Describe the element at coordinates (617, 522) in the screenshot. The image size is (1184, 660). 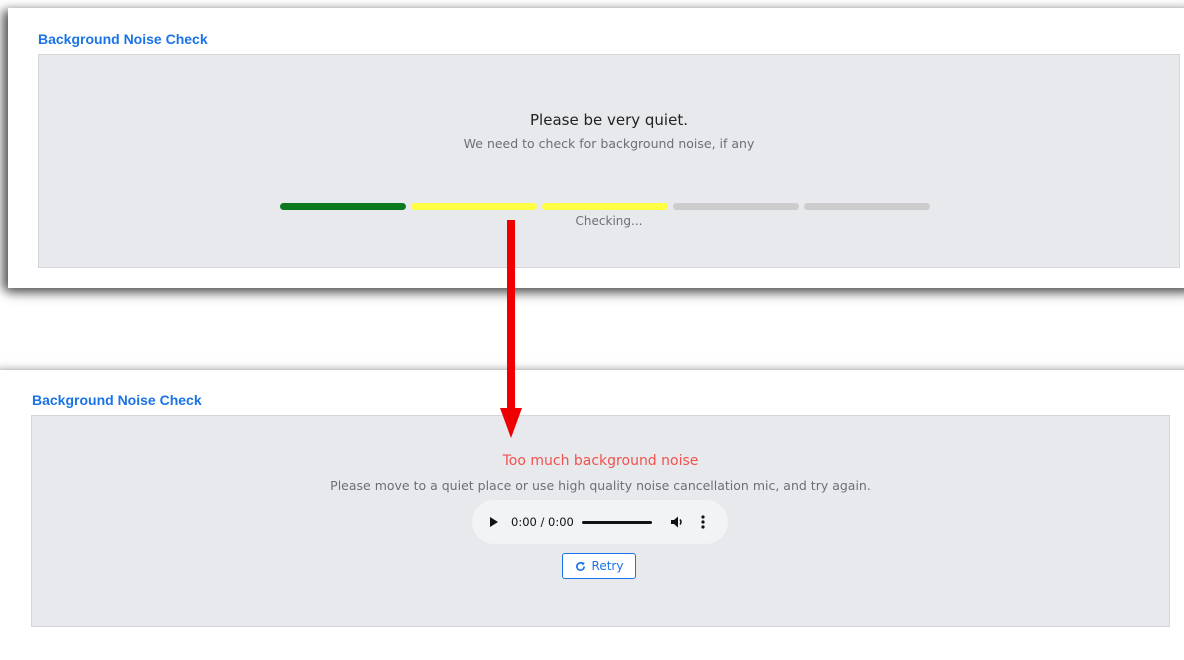
I see `seek-bar` at that location.